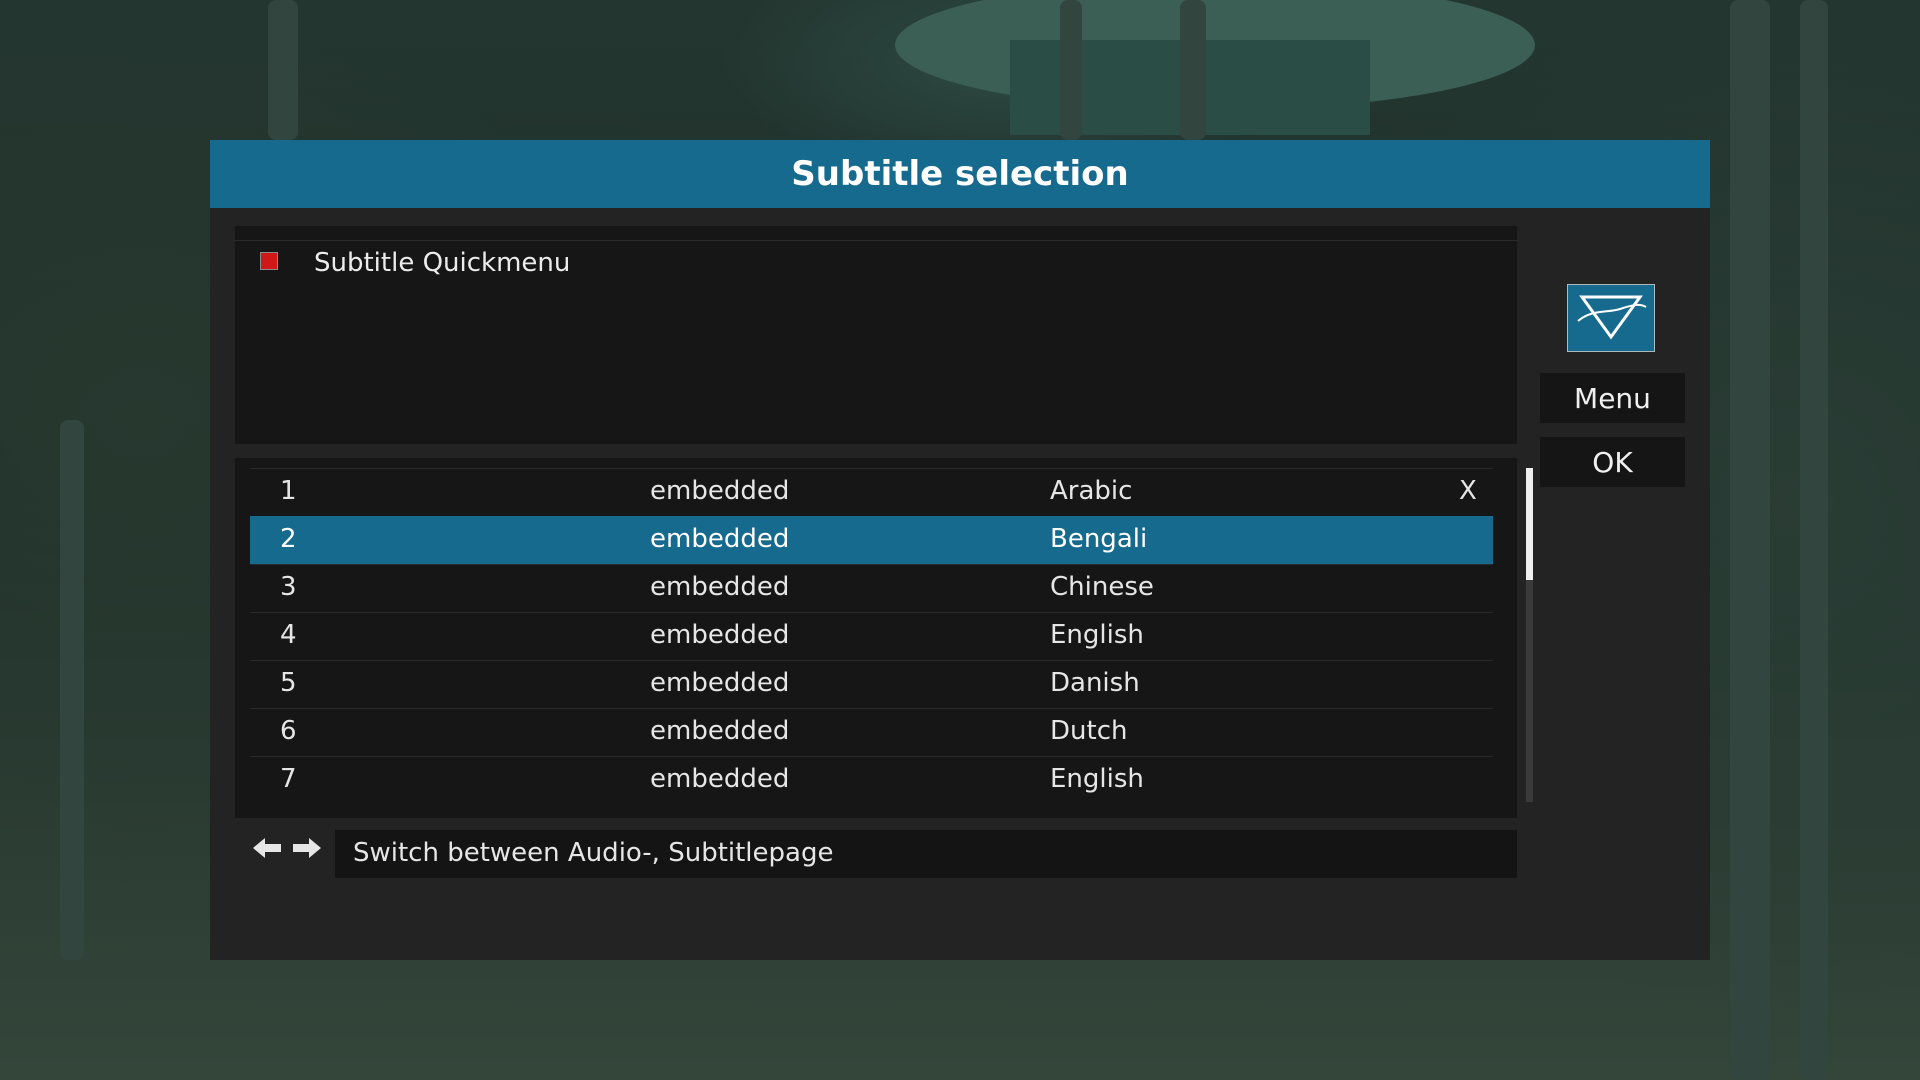 The height and width of the screenshot is (1080, 1920). Describe the element at coordinates (288, 731) in the screenshot. I see `subtitle-index: 6` at that location.